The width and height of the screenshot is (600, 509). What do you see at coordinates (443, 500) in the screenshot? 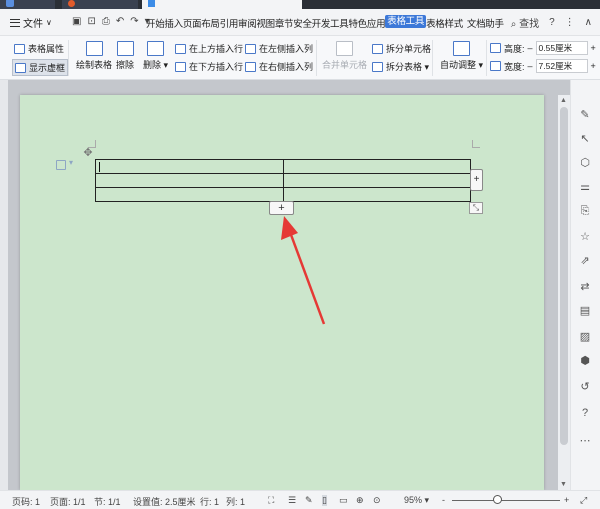
I see `zoom-out-button: -` at bounding box center [443, 500].